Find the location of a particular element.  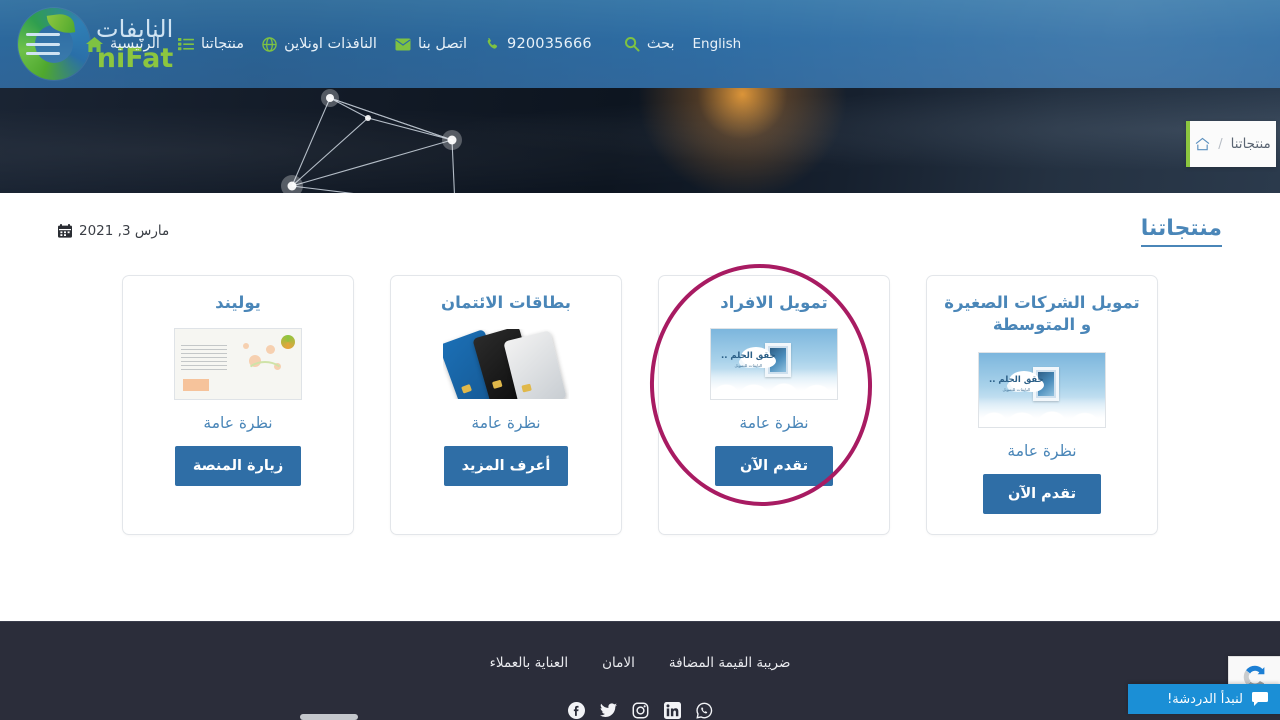

envelope-icon is located at coordinates (403, 44).